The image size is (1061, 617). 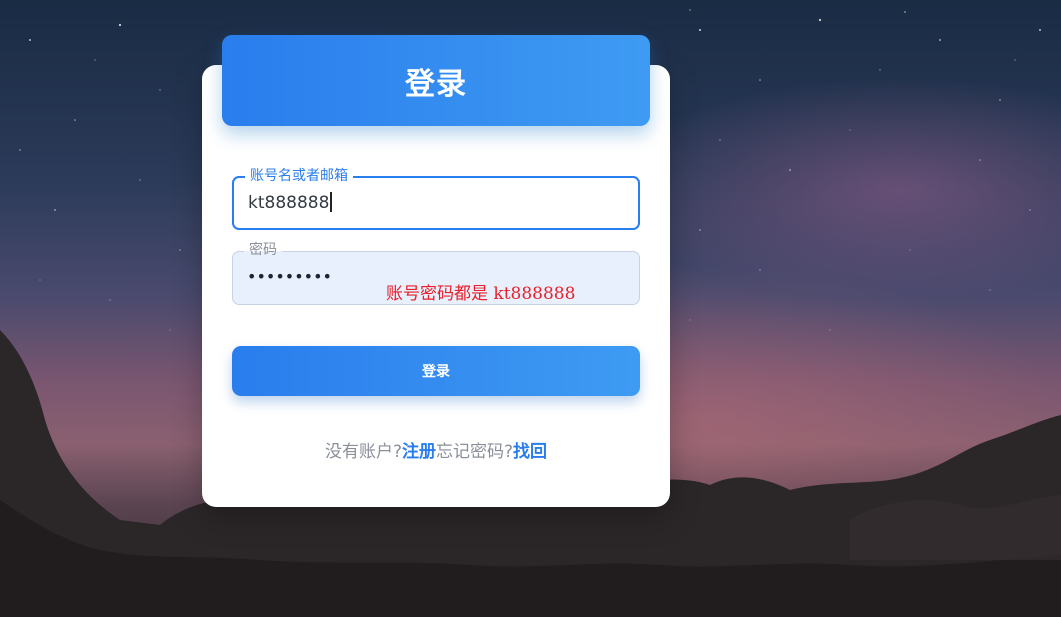 I want to click on username-value: kt888888, so click(x=289, y=203).